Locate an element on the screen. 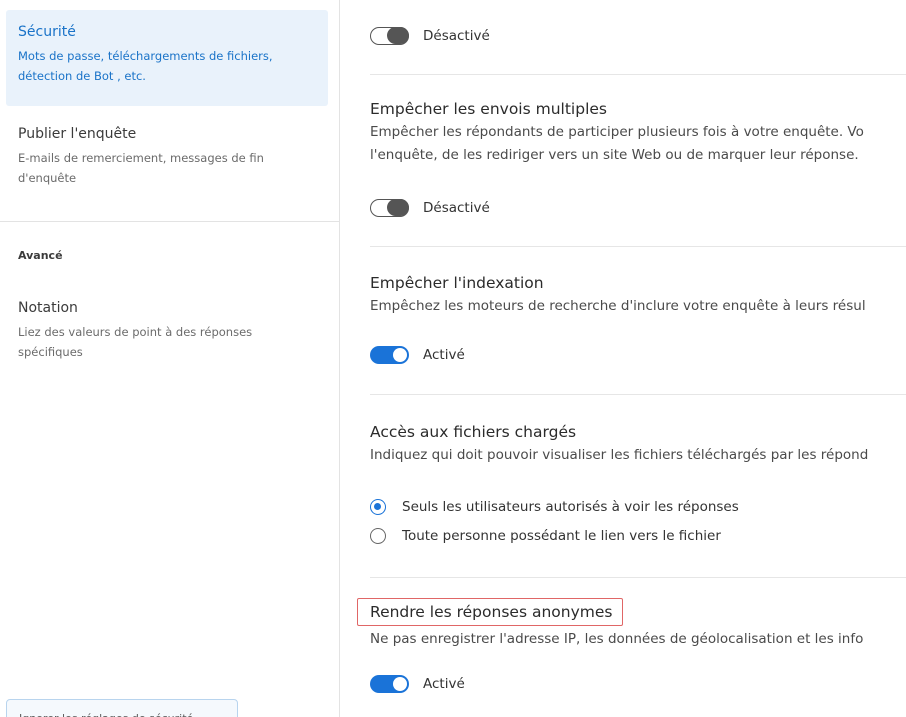 Image resolution: width=906 pixels, height=717 pixels. anonymize-toggle is located at coordinates (389, 684).